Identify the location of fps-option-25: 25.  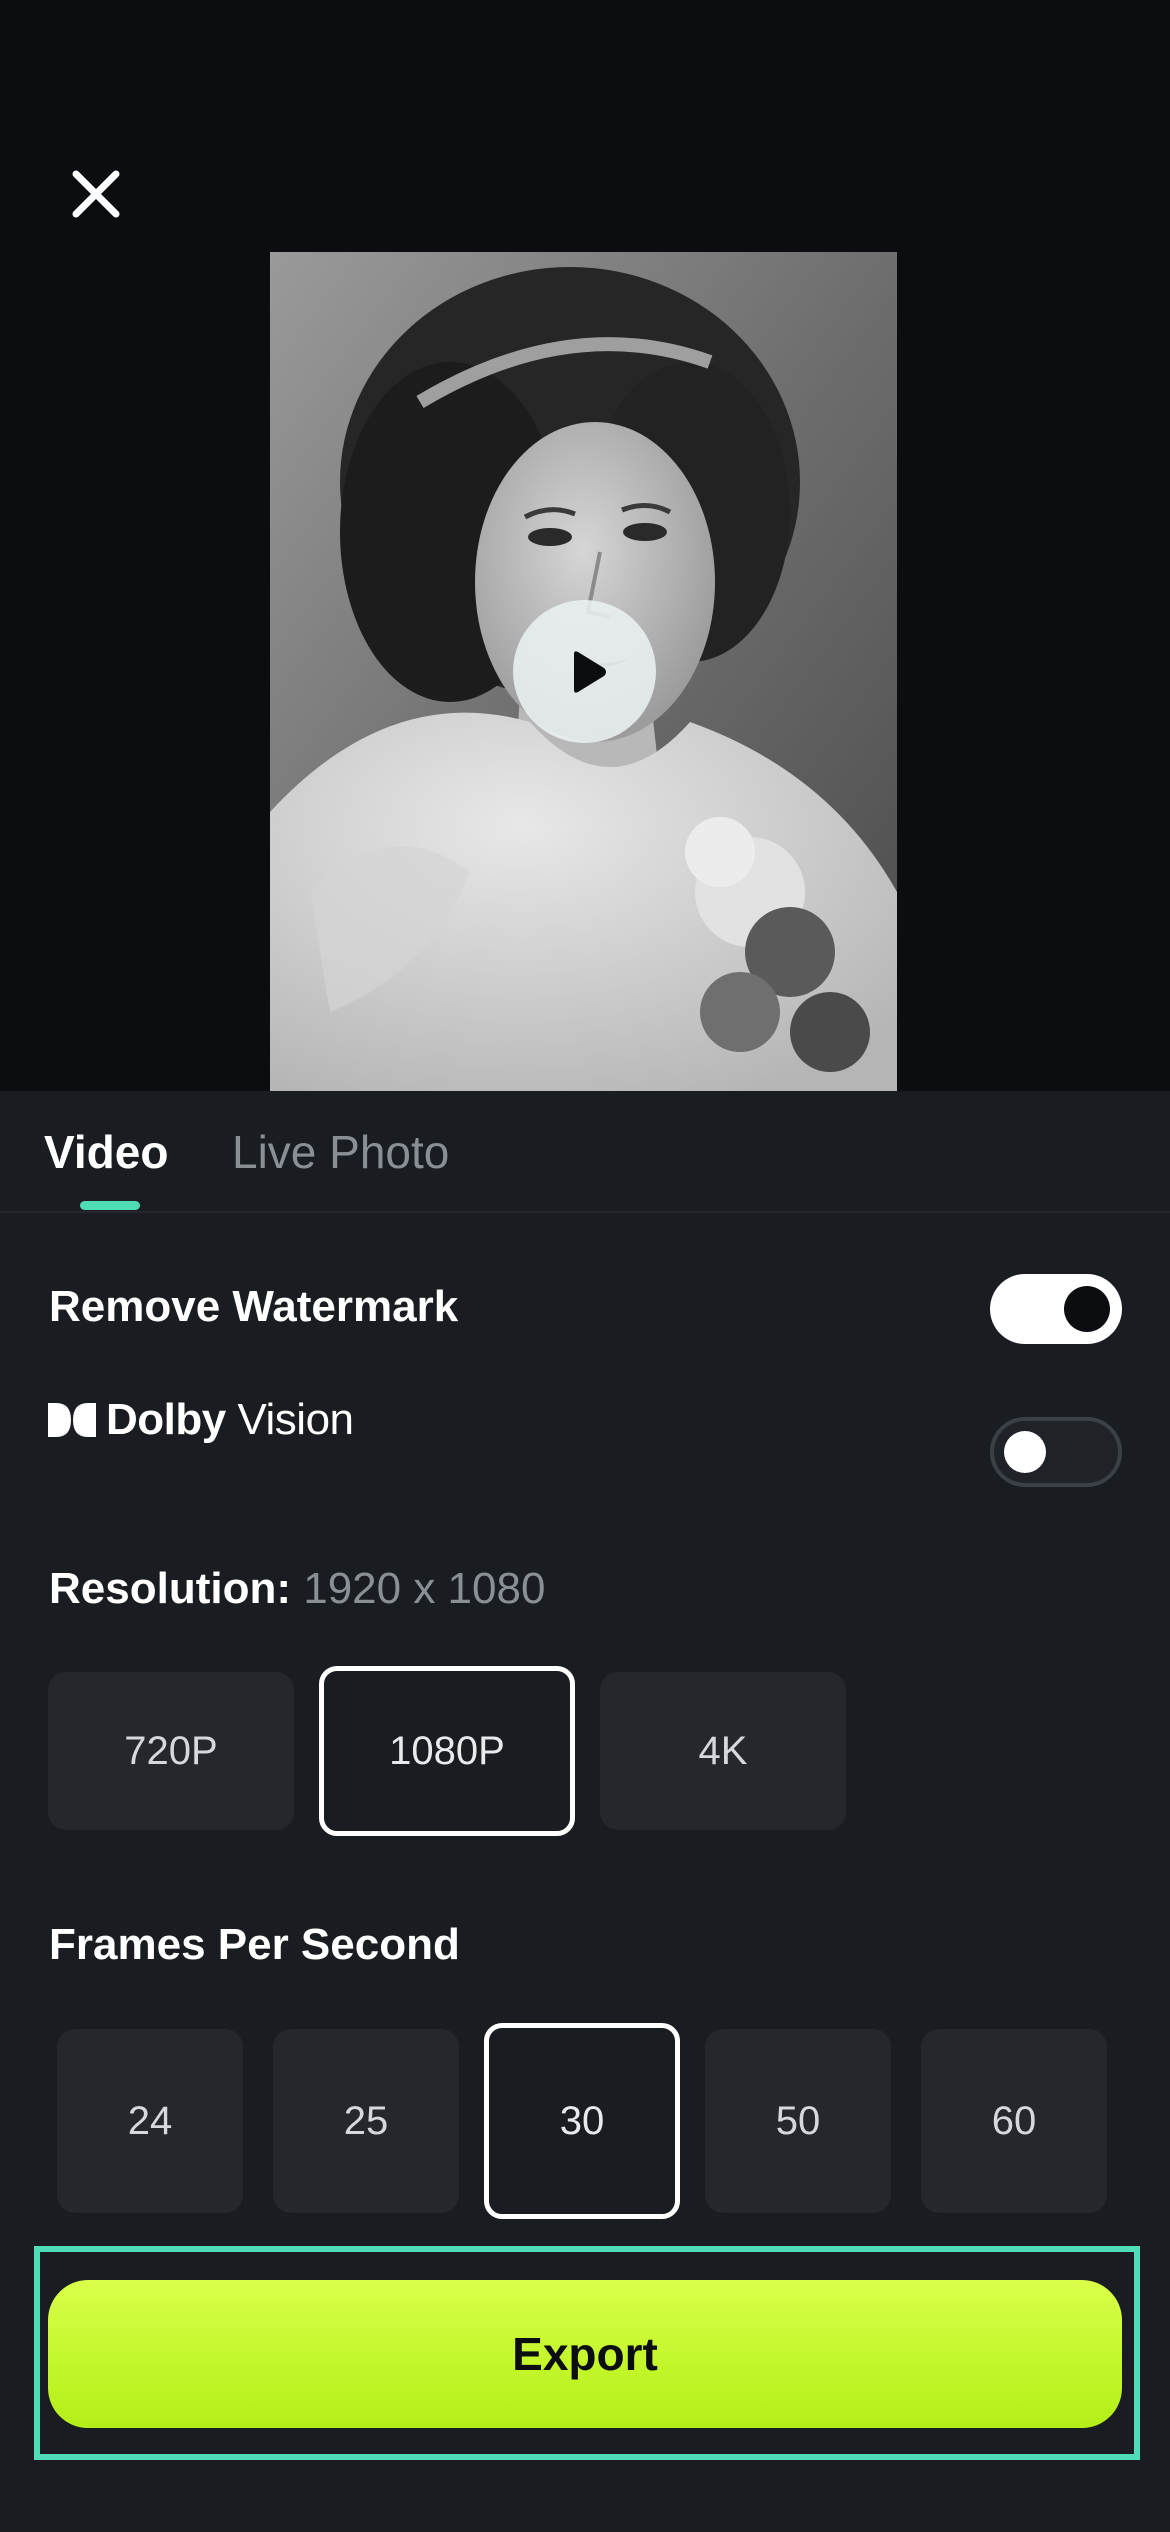
(366, 2121).